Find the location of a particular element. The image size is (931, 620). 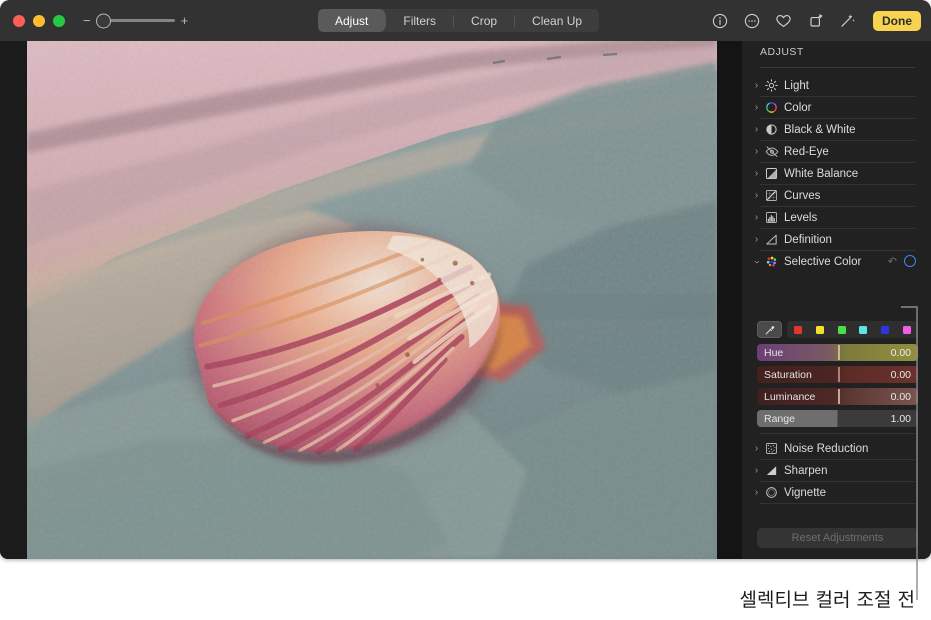

minimize-window-button is located at coordinates (39, 20).